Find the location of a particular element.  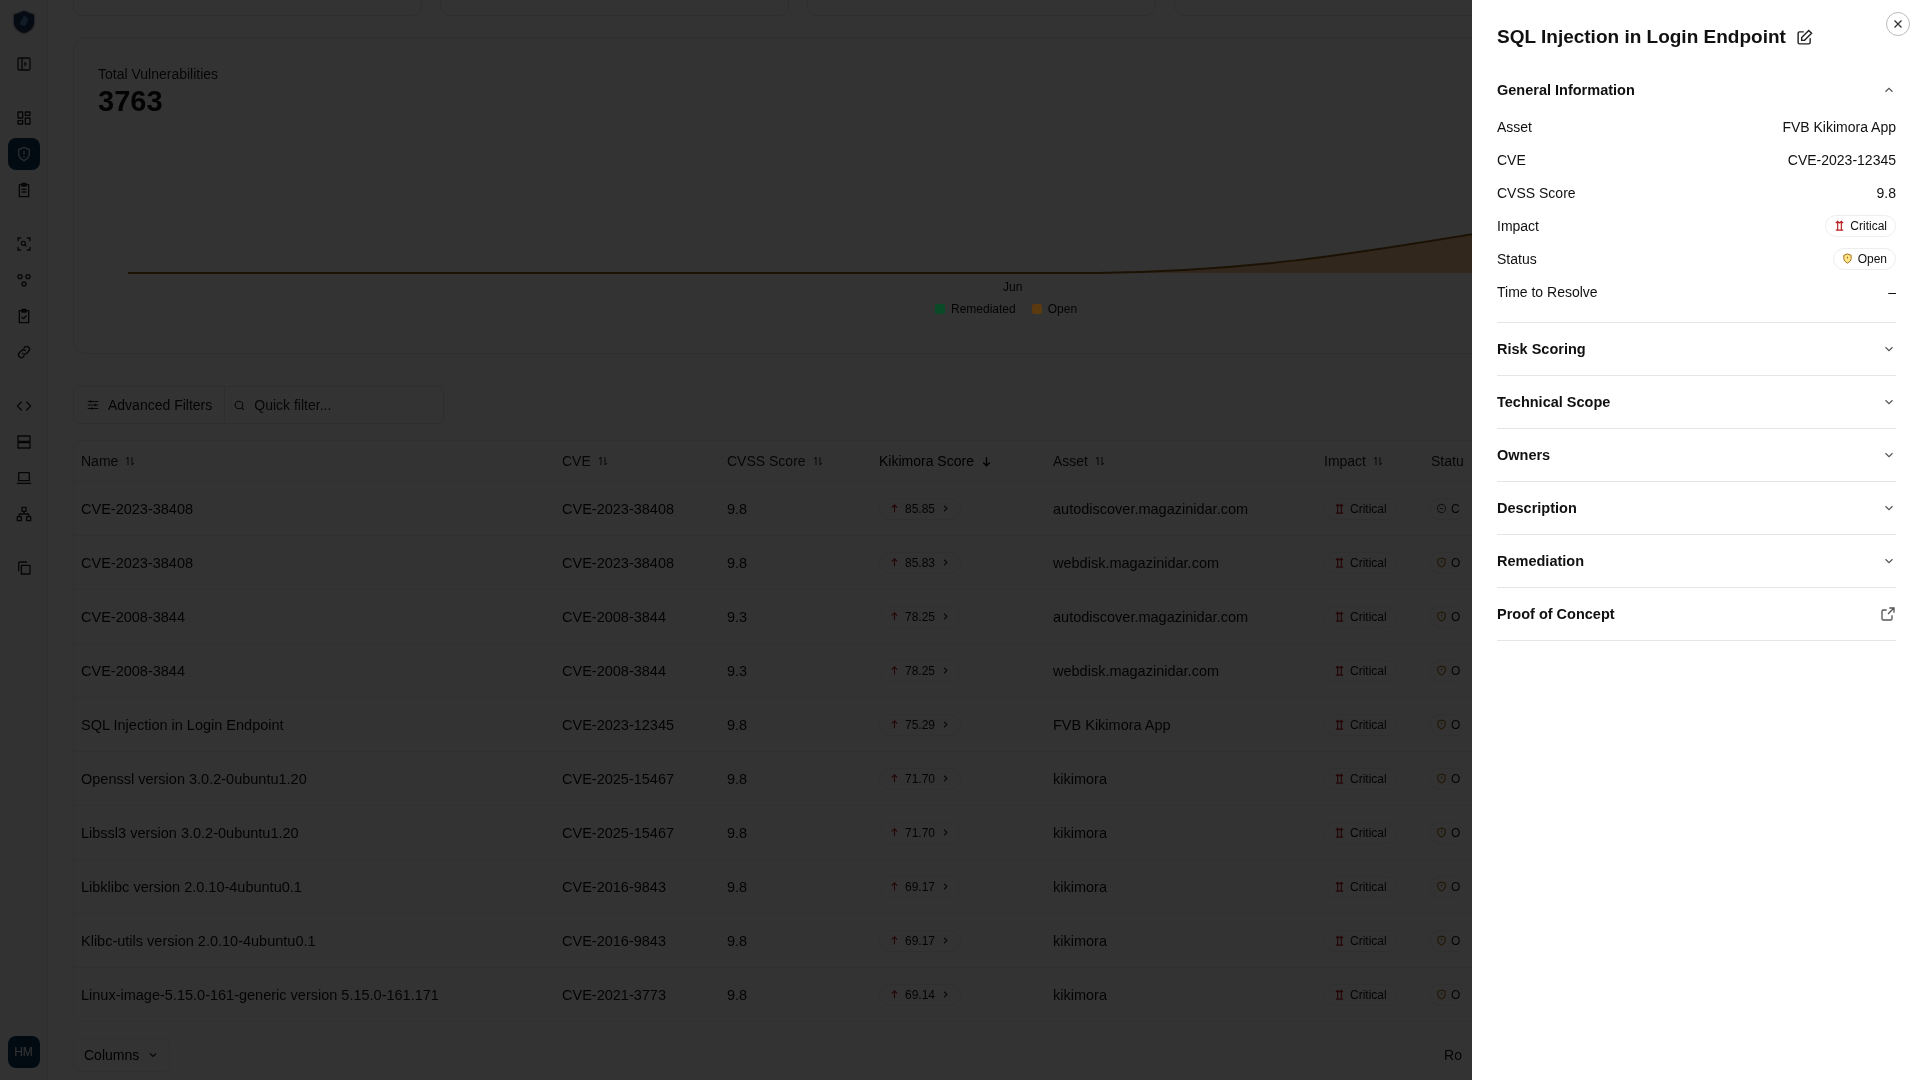

field-label: Asset is located at coordinates (1514, 126).